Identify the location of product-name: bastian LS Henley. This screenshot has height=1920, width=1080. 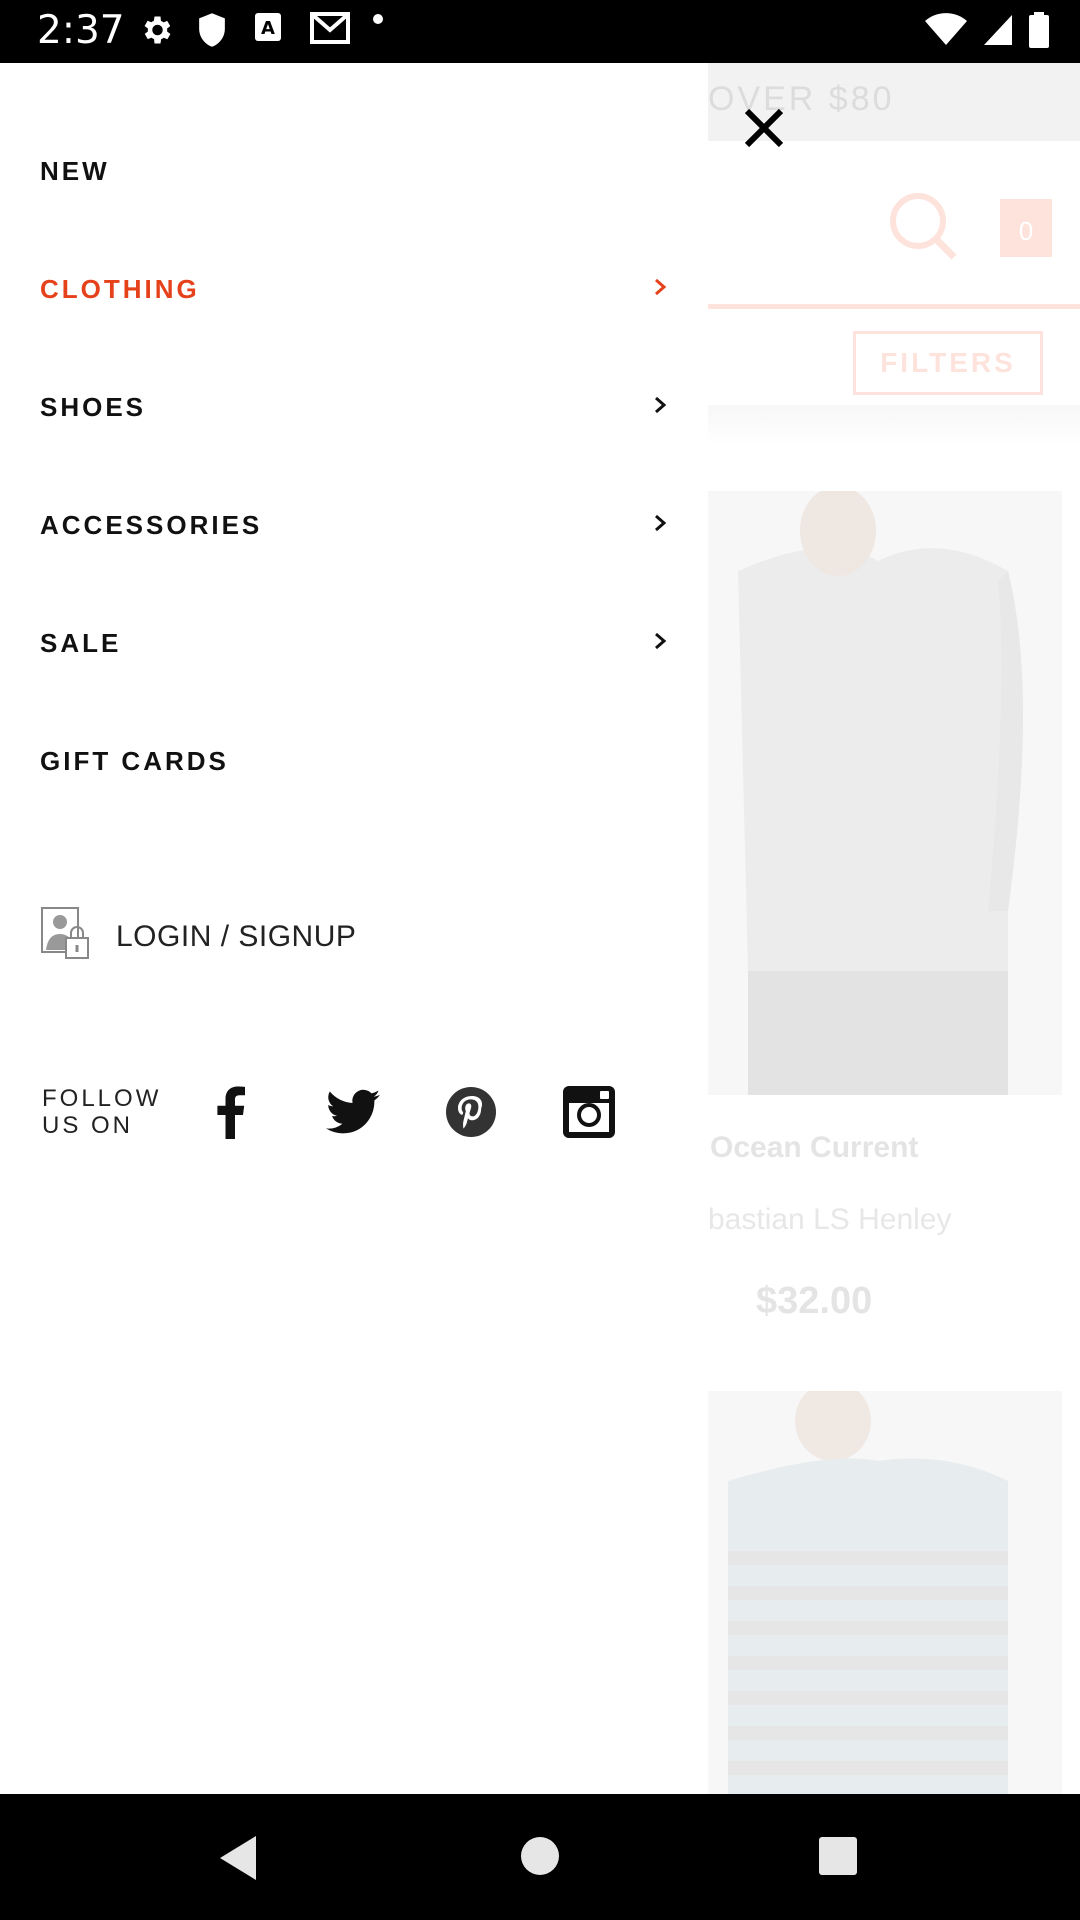
(830, 1219).